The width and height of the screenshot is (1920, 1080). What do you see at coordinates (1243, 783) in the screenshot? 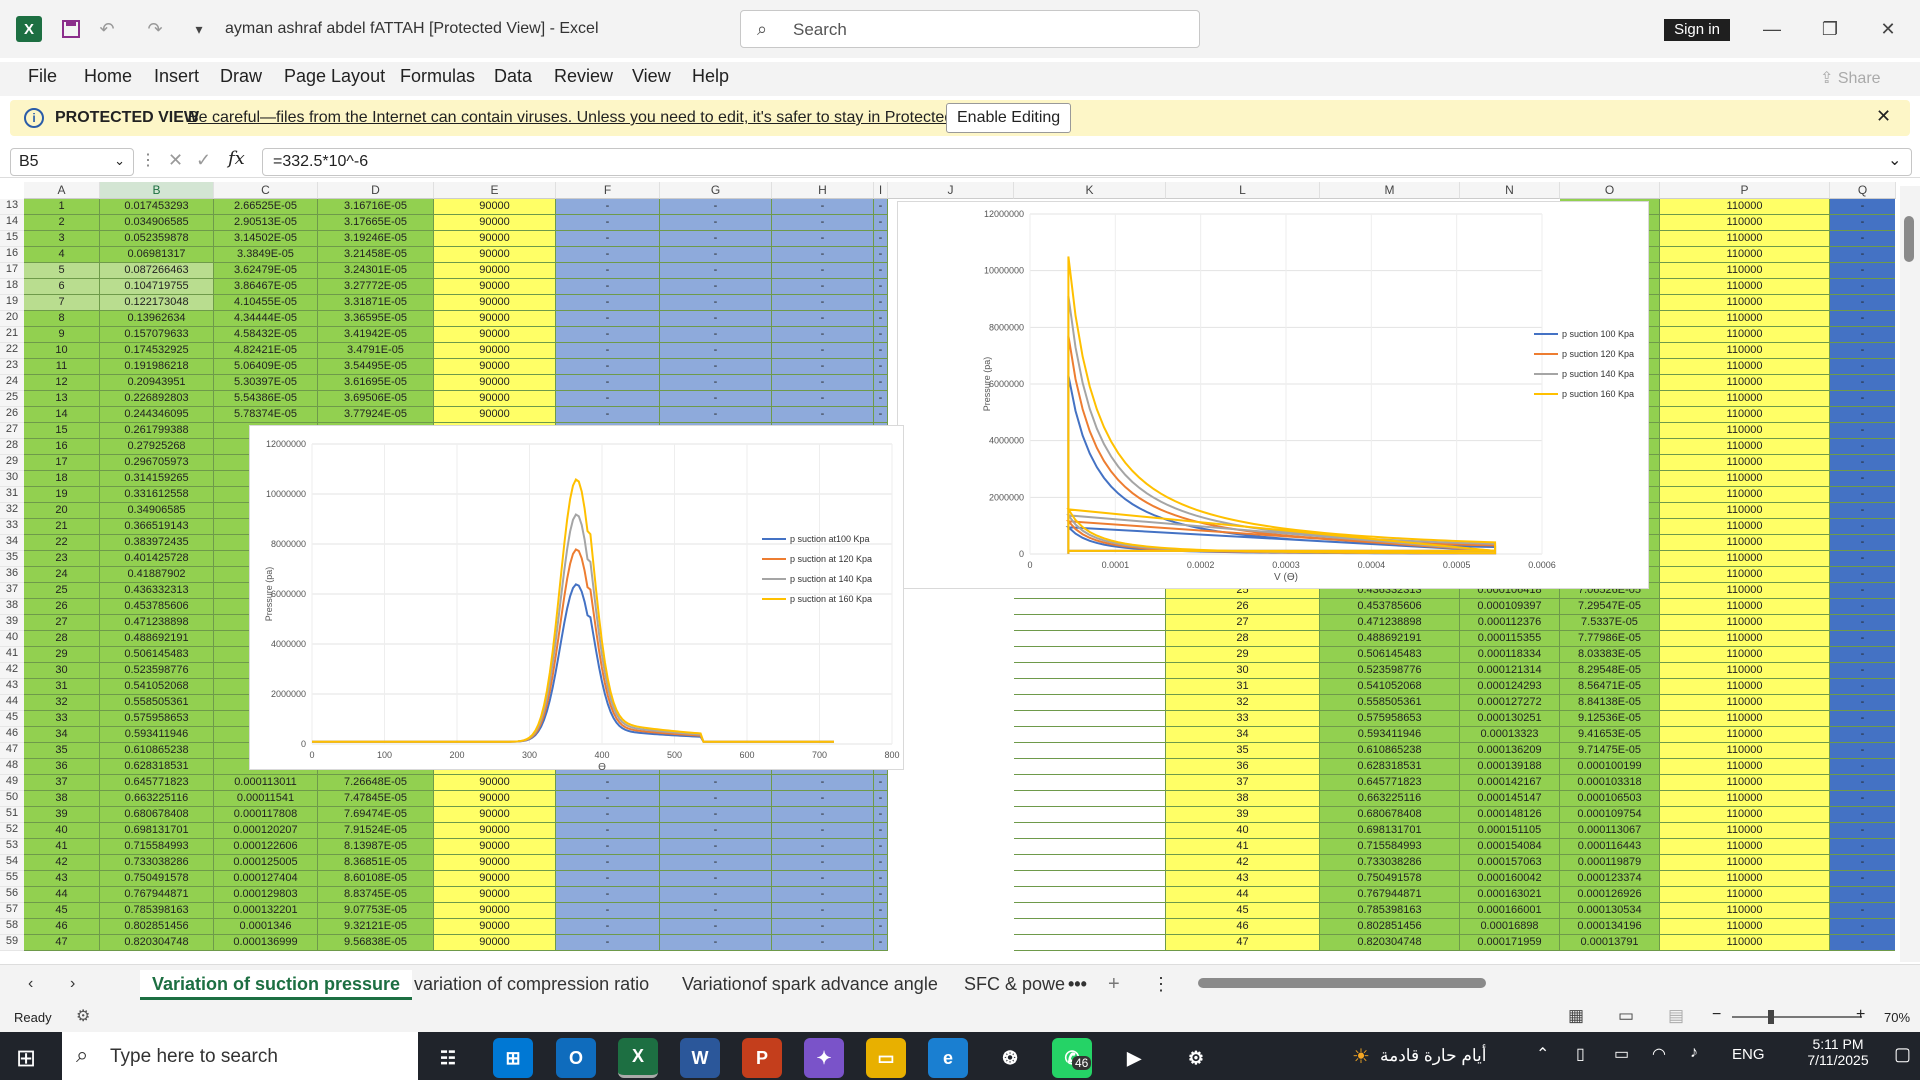
I see `table-cell: 37` at bounding box center [1243, 783].